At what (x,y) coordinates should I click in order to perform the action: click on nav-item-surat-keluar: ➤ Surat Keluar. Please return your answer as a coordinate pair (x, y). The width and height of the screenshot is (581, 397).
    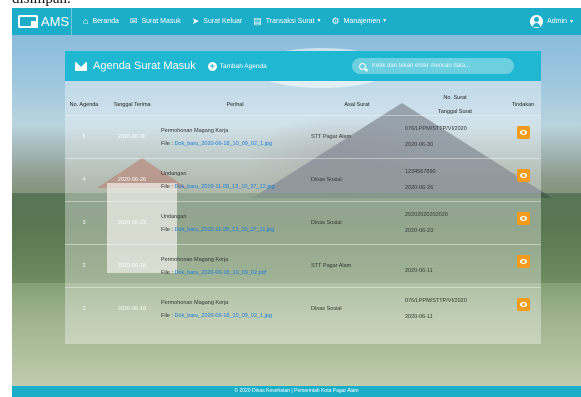
    Looking at the image, I should click on (217, 21).